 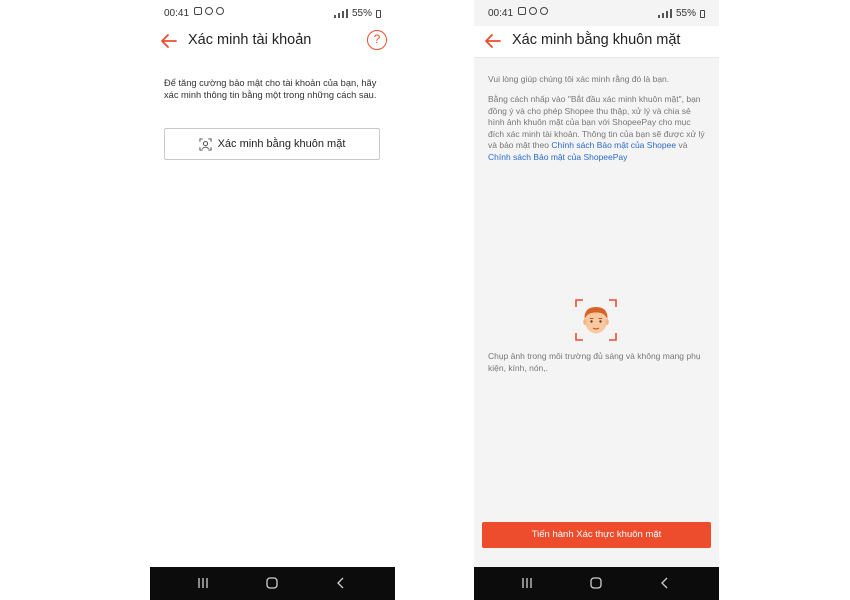 I want to click on face-illustration-icon, so click(x=596, y=320).